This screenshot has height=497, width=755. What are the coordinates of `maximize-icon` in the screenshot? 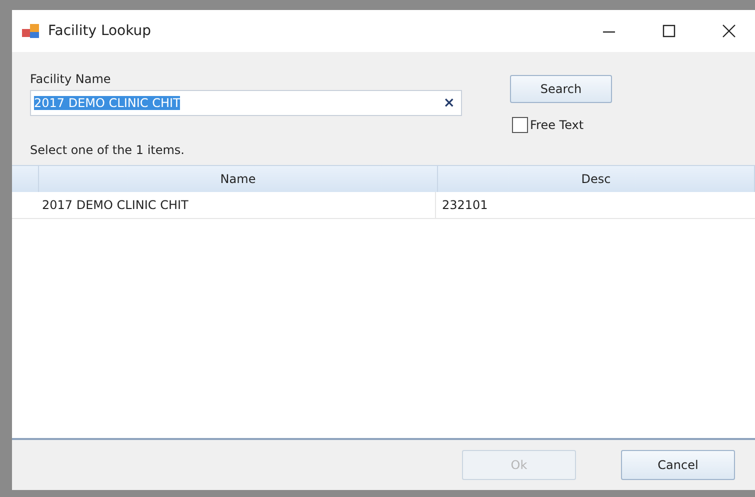 It's located at (669, 31).